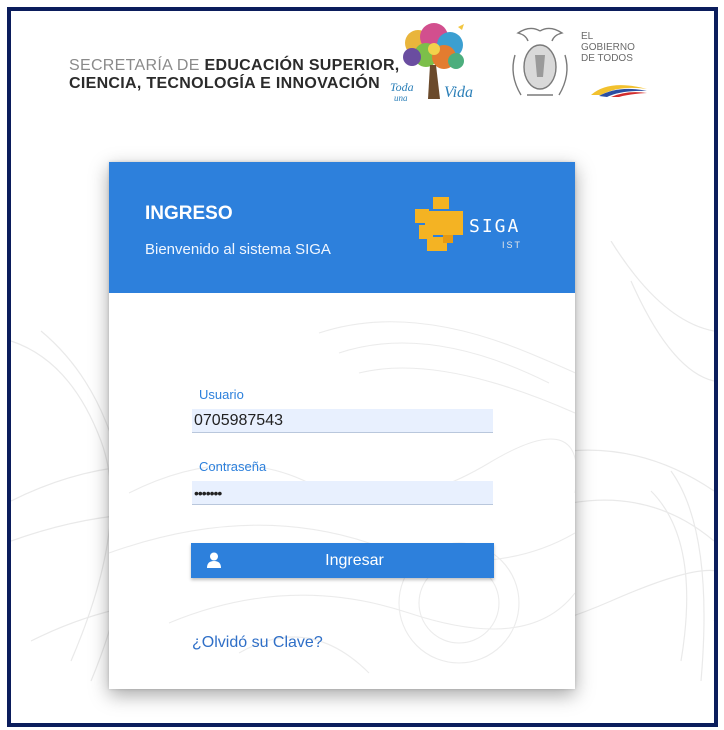  What do you see at coordinates (221, 394) in the screenshot?
I see `username-label: Usuario` at bounding box center [221, 394].